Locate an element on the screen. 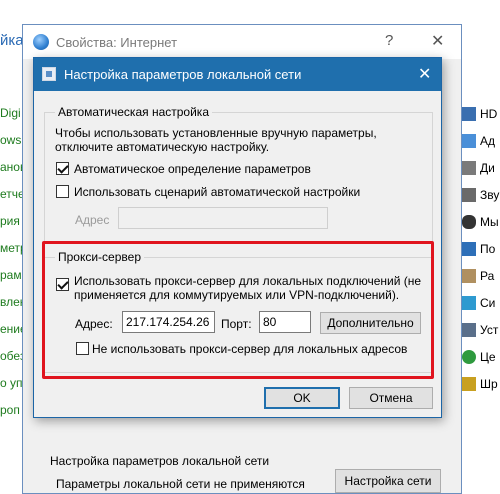 Image resolution: width=500 pixels, height=494 pixels. left-link: Digi is located at coordinates (10, 113).